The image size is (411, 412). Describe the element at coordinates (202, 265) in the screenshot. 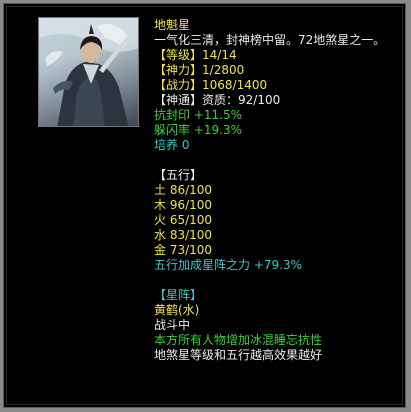

I see `elements-bonus-label: 五行加成星阵之力` at that location.